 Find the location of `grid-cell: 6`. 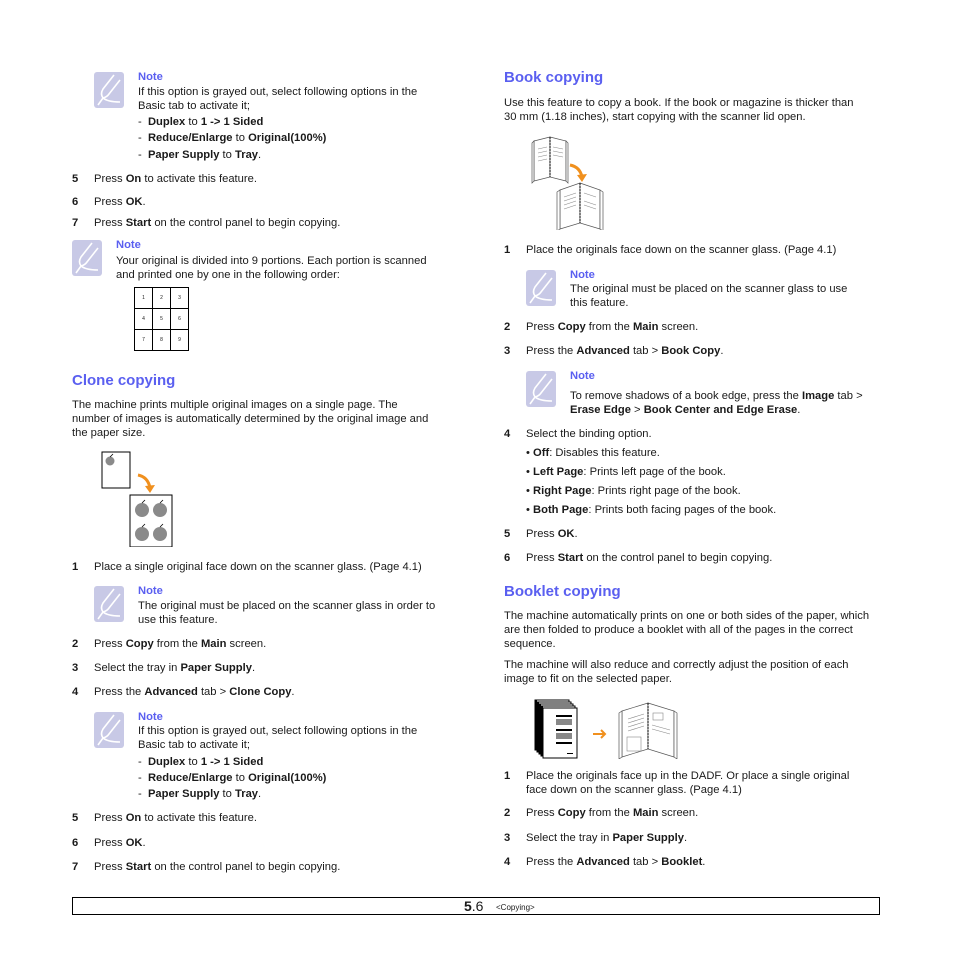

grid-cell: 6 is located at coordinates (179, 319).